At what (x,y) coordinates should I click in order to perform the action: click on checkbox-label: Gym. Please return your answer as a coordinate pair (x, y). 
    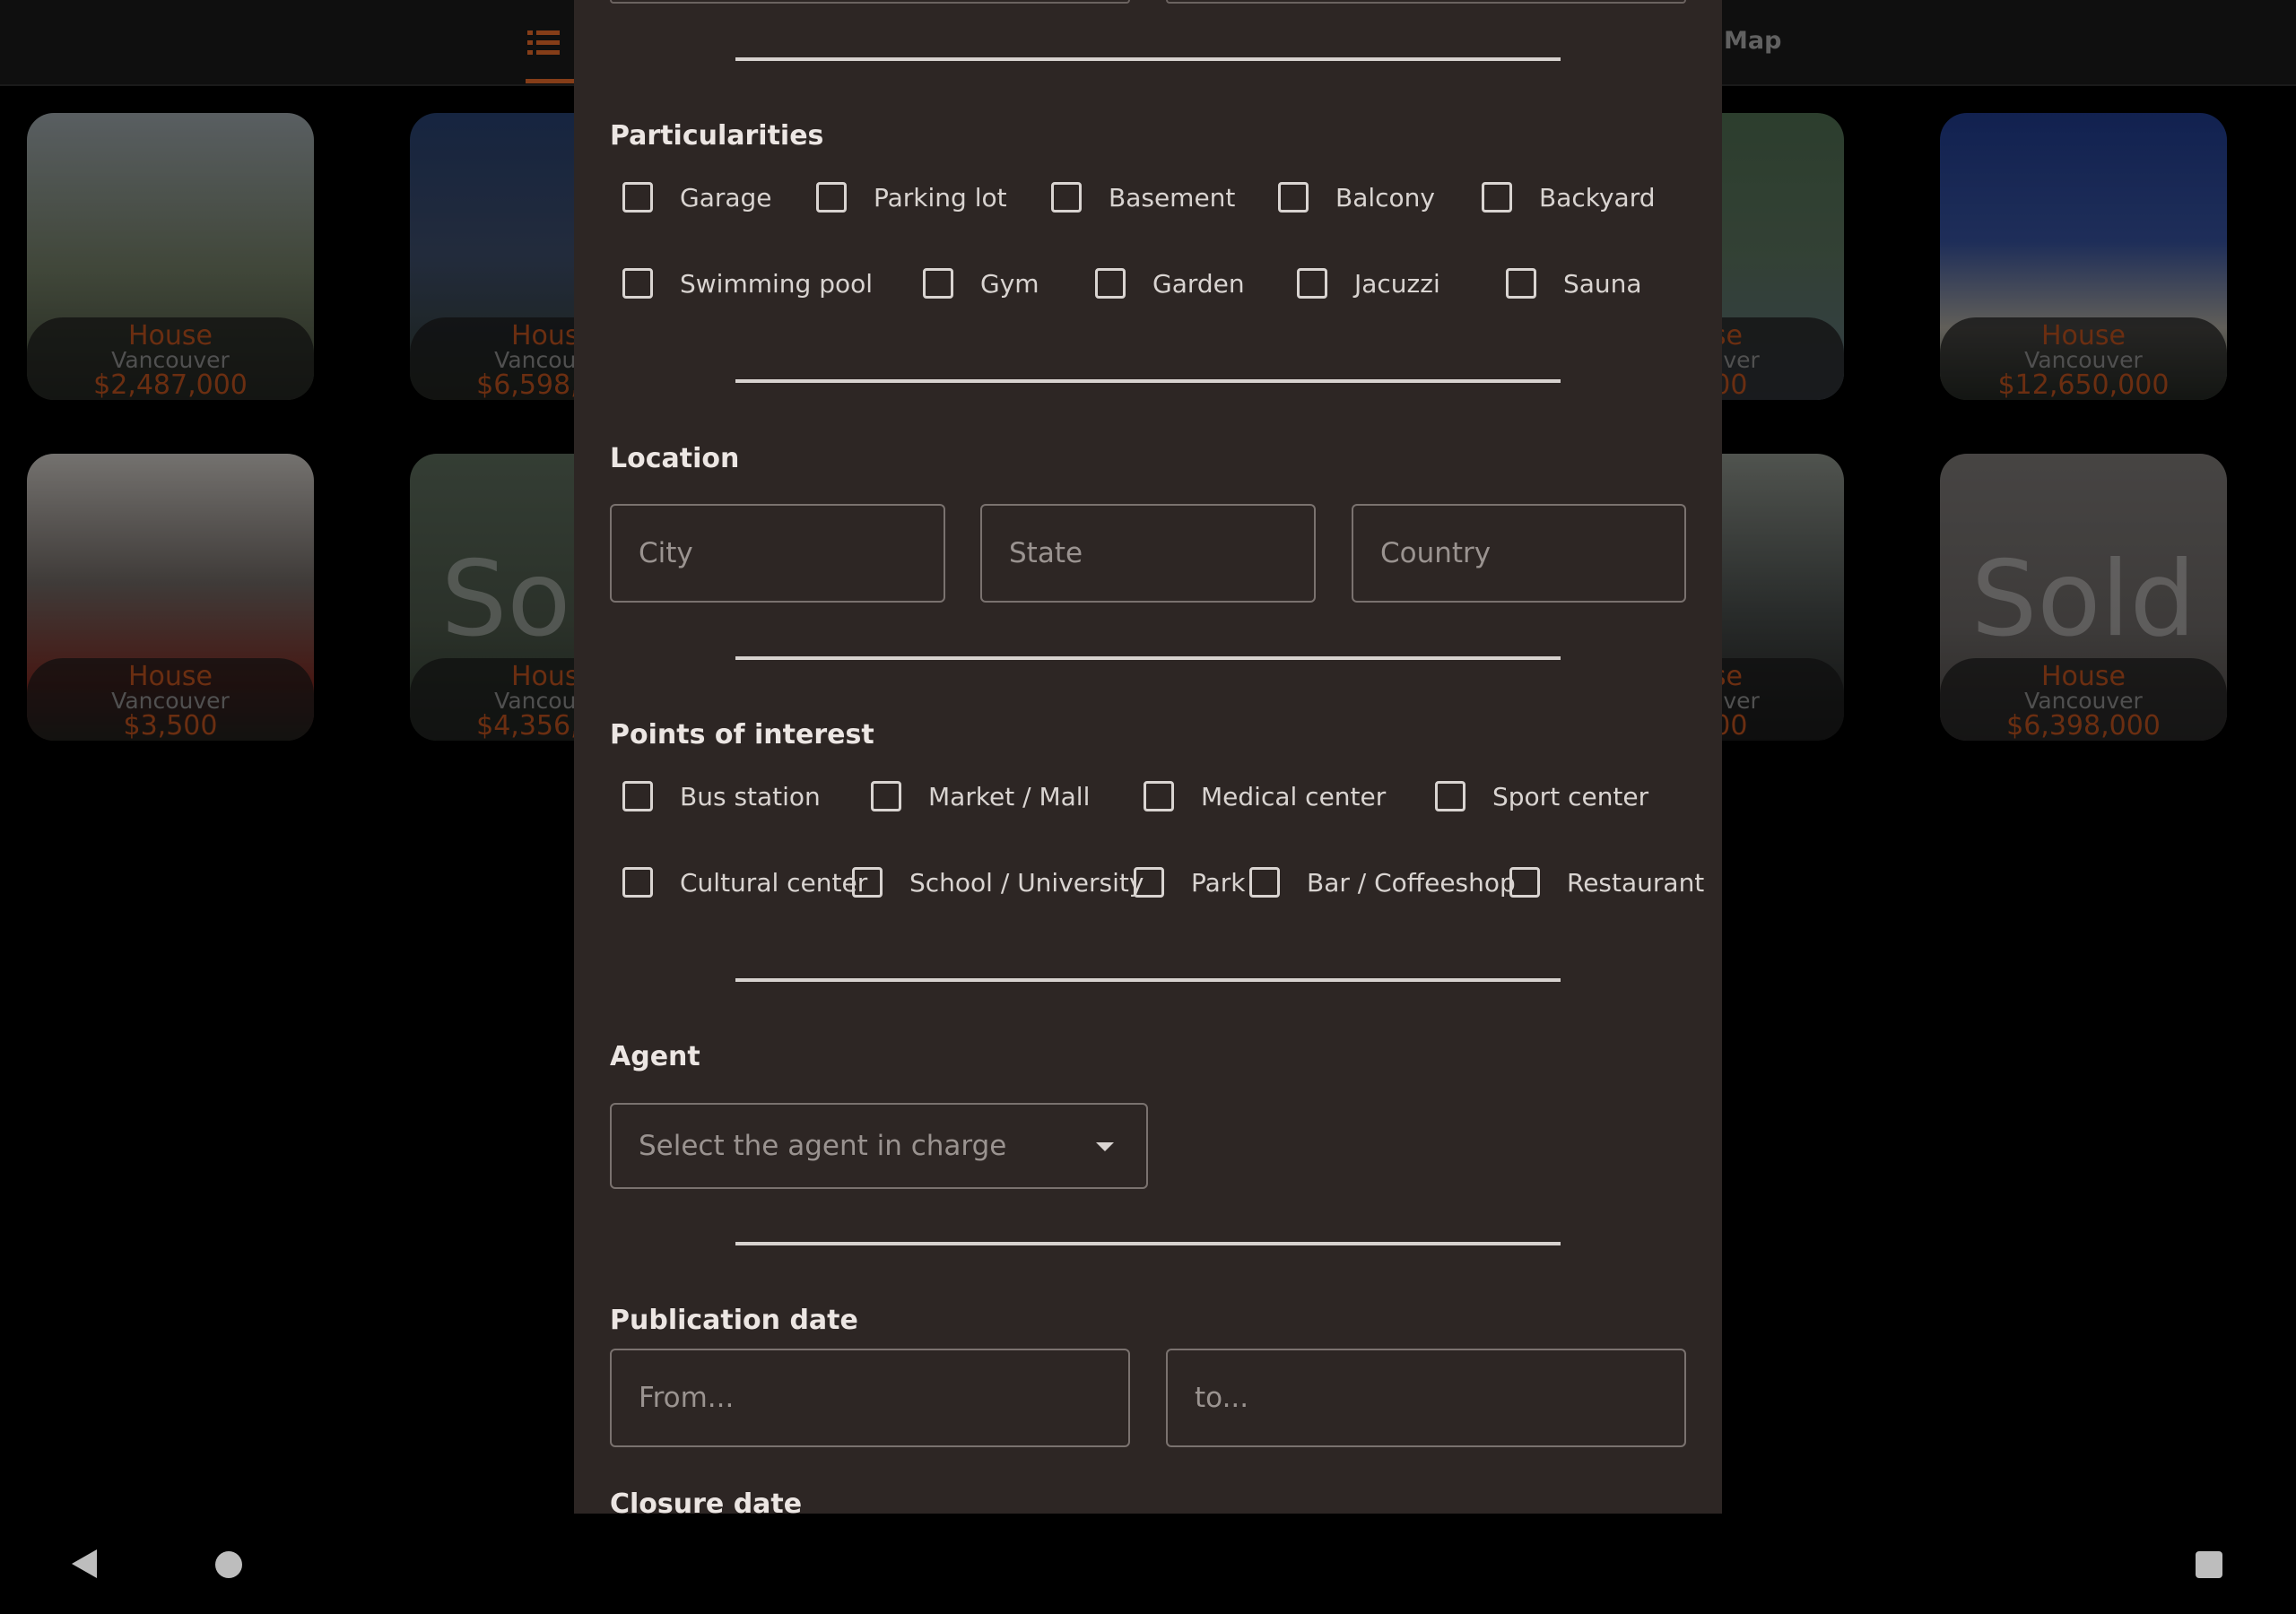
    Looking at the image, I should click on (1009, 283).